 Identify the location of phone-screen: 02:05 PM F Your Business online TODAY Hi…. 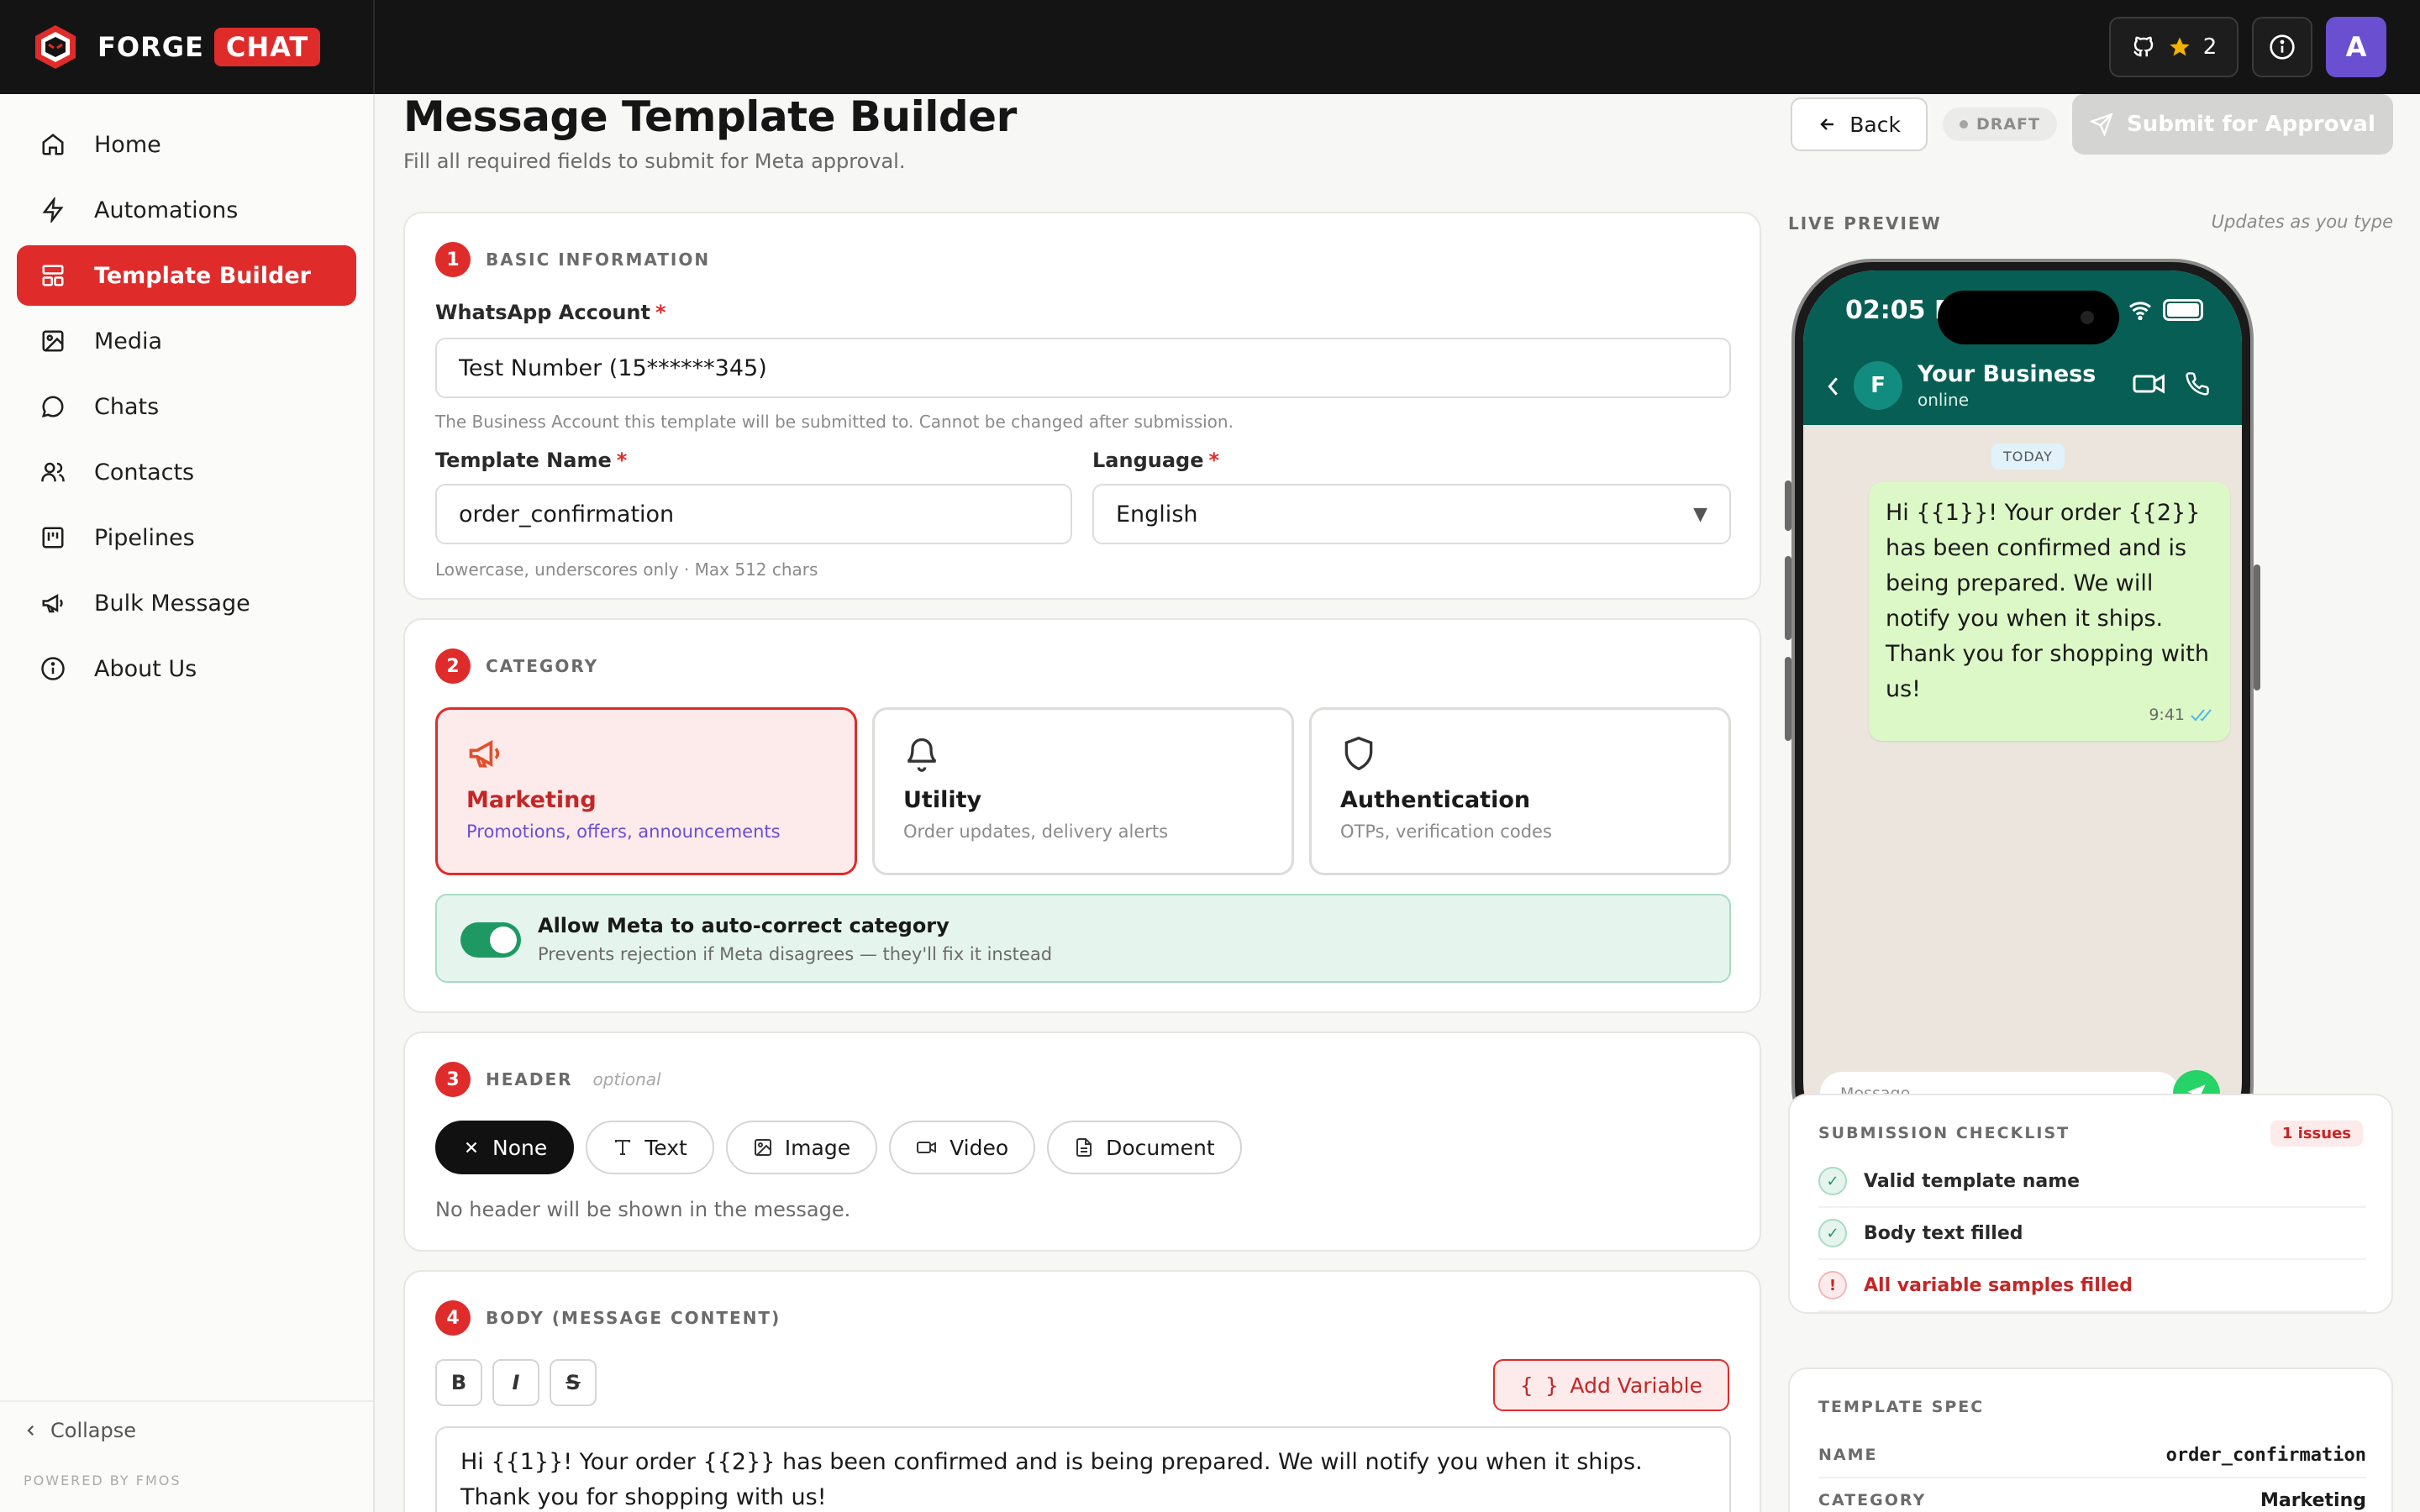
(2023, 712).